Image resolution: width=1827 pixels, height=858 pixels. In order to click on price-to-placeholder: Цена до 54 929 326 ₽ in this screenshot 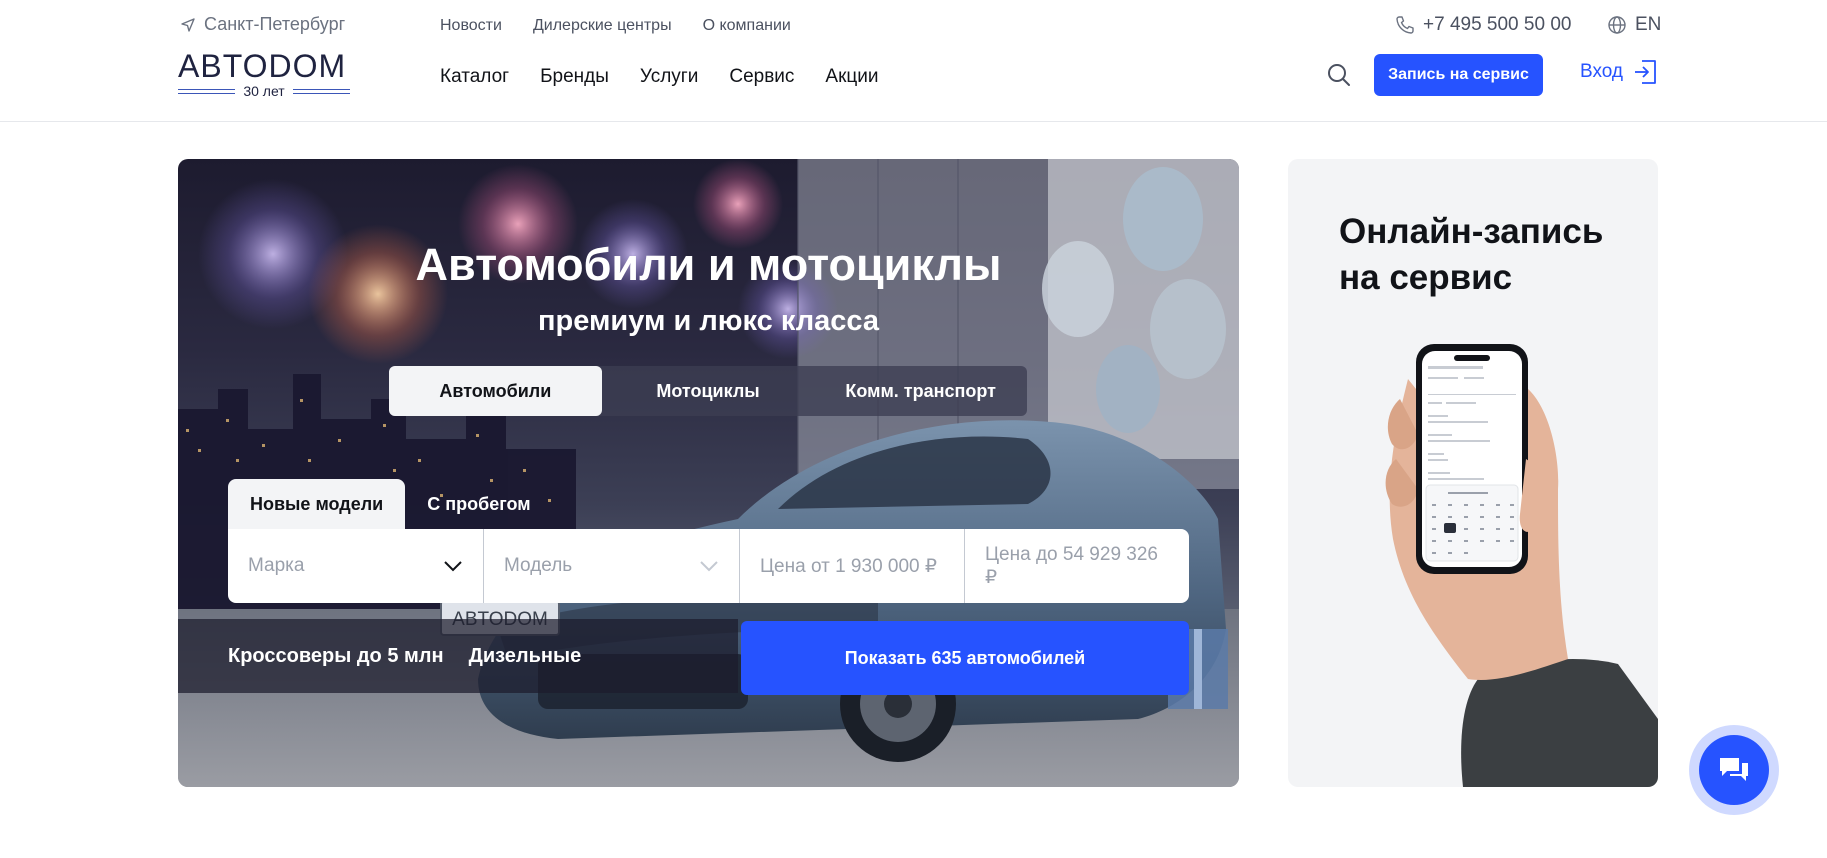, I will do `click(1071, 565)`.